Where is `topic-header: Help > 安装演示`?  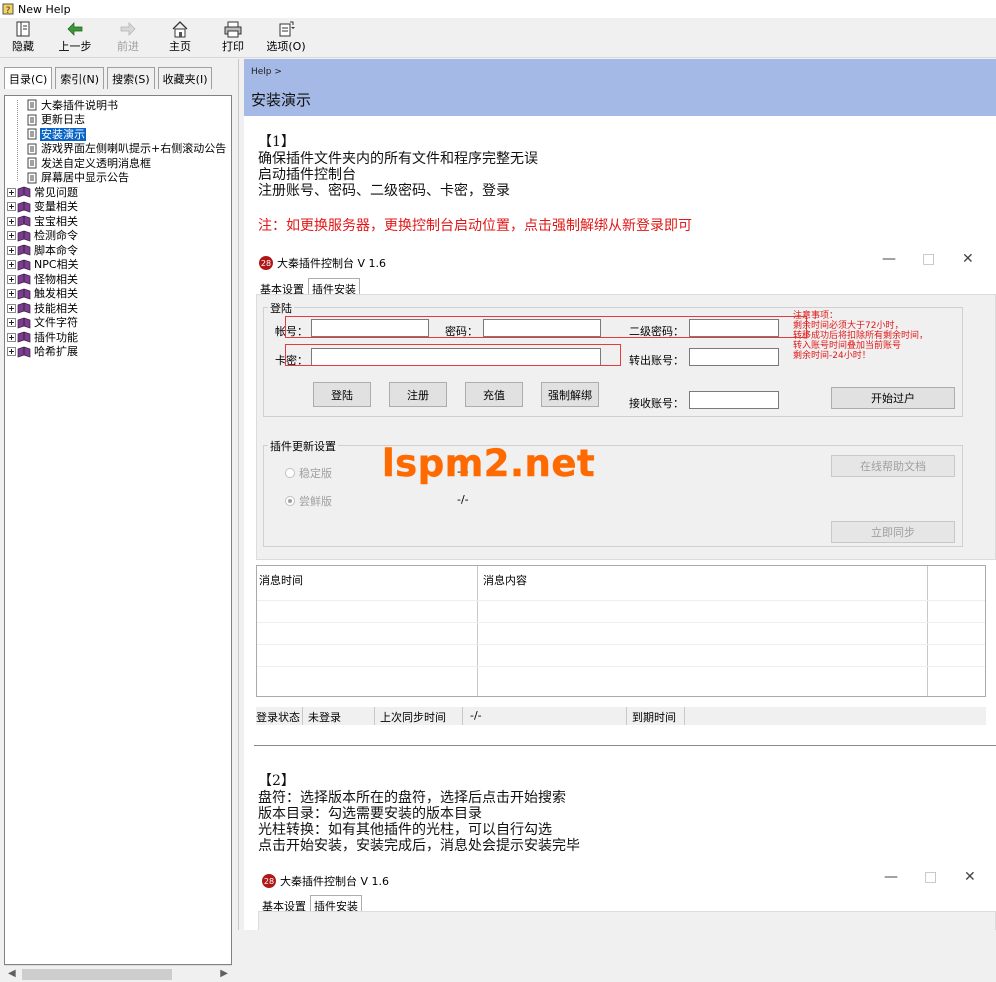 topic-header: Help > 安装演示 is located at coordinates (620, 87).